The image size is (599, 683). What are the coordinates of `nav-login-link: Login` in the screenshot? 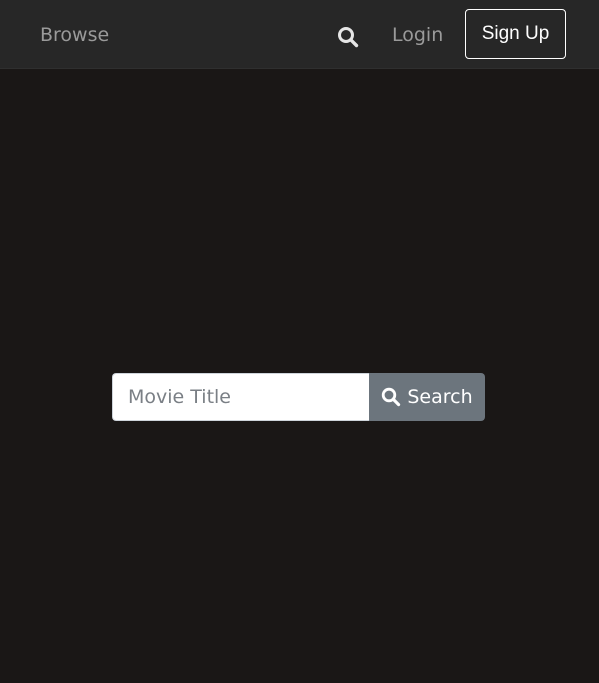 It's located at (417, 35).